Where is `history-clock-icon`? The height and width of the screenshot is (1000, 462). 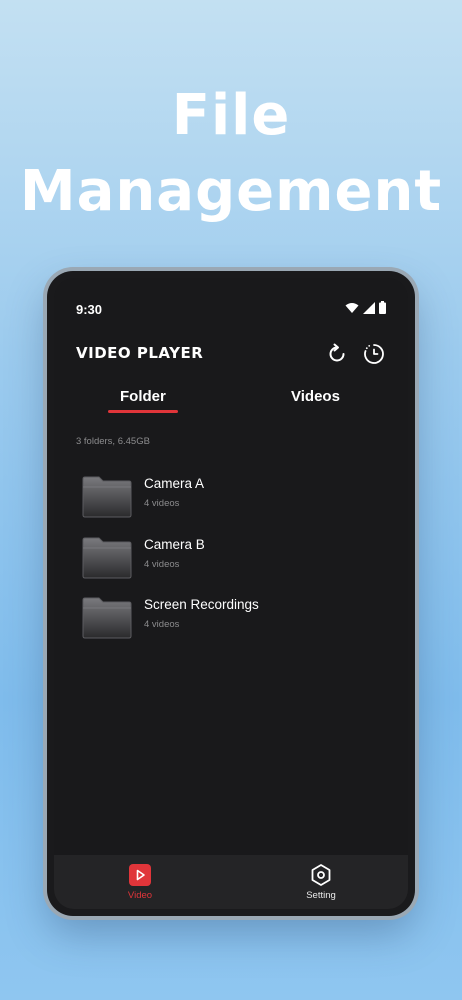
history-clock-icon is located at coordinates (374, 354).